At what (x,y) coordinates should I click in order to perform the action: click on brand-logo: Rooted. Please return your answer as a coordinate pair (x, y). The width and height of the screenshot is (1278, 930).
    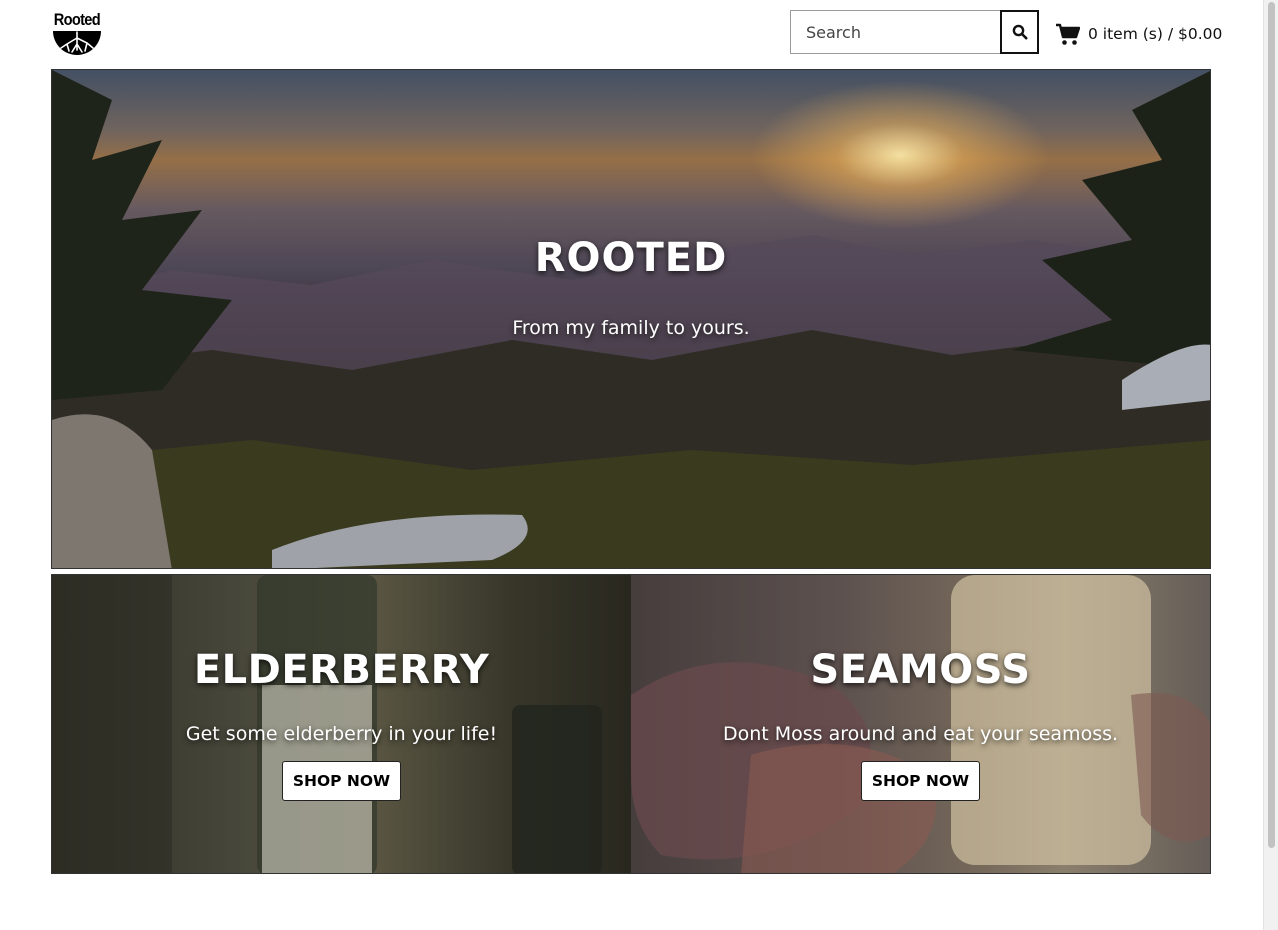
    Looking at the image, I should click on (77, 34).